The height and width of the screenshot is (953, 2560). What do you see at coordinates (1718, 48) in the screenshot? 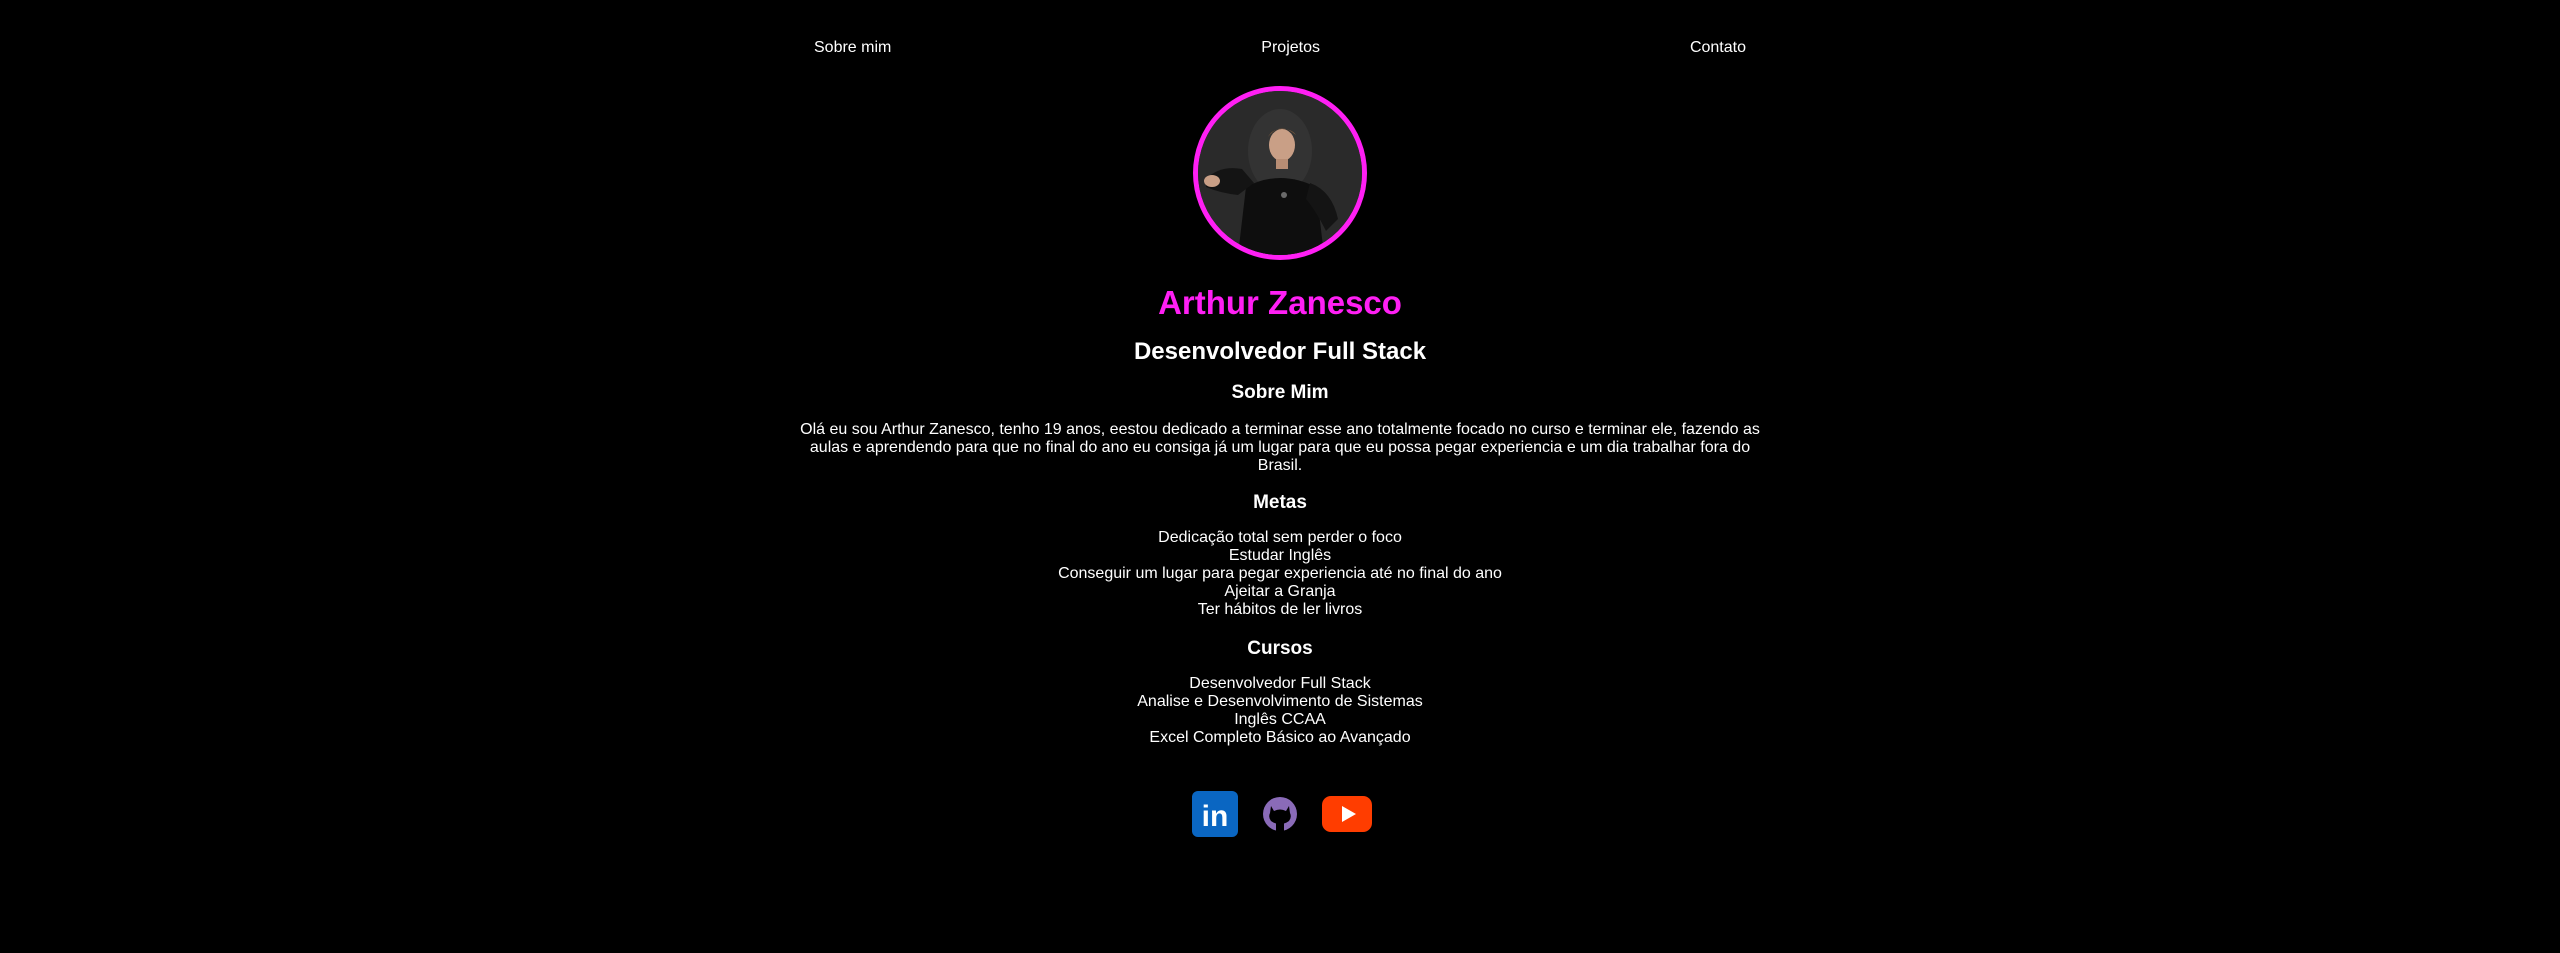
I see `nav-link-contato: Contato` at bounding box center [1718, 48].